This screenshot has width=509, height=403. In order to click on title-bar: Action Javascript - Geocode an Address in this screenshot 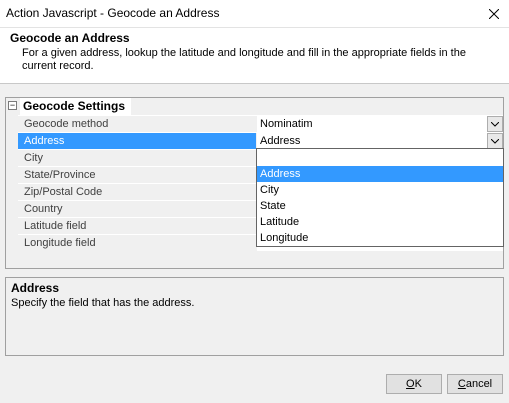, I will do `click(254, 14)`.